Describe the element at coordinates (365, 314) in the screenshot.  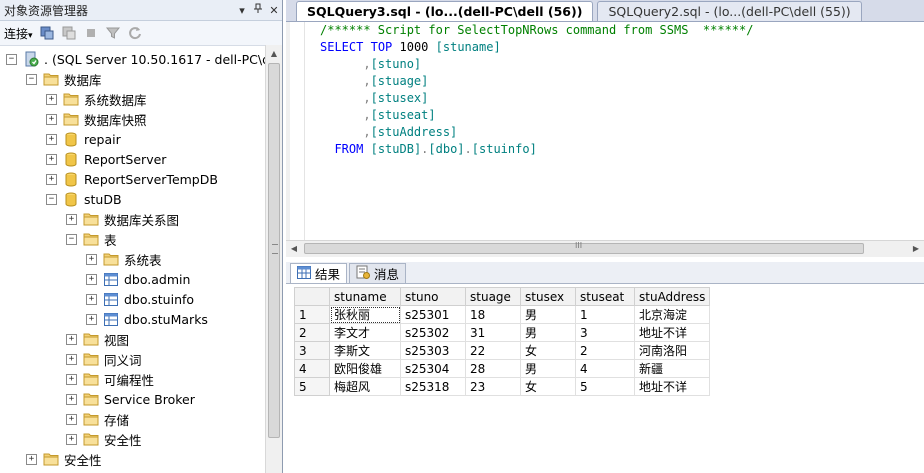
I see `grid-cell: 张秋丽` at that location.